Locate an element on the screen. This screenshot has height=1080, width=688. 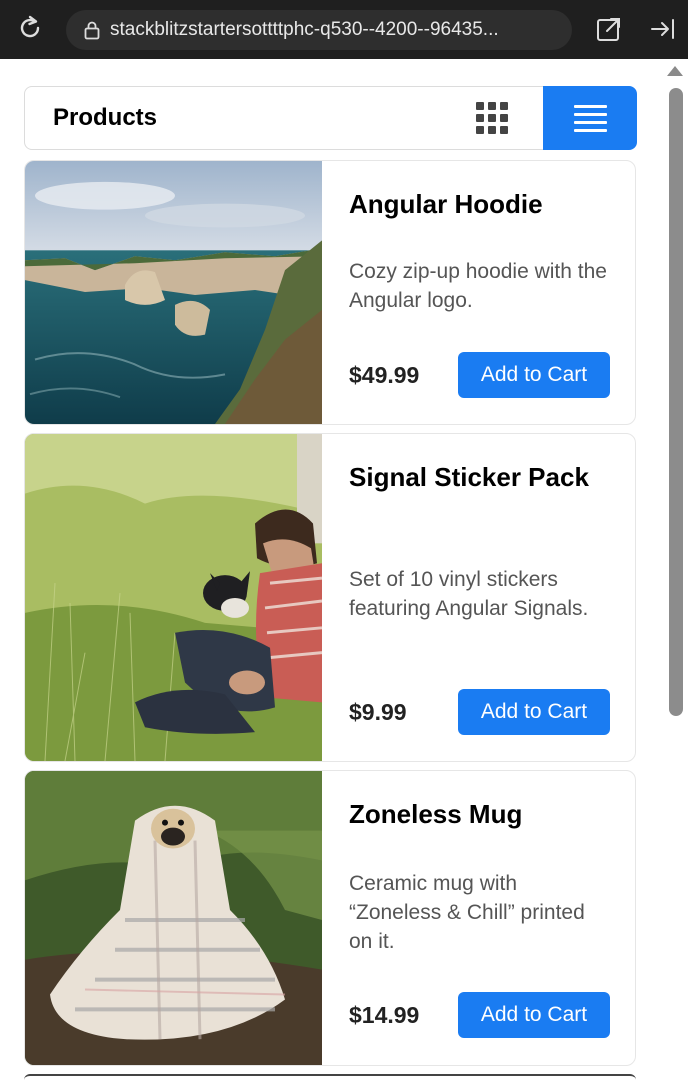
scrollbar-thumb is located at coordinates (676, 402).